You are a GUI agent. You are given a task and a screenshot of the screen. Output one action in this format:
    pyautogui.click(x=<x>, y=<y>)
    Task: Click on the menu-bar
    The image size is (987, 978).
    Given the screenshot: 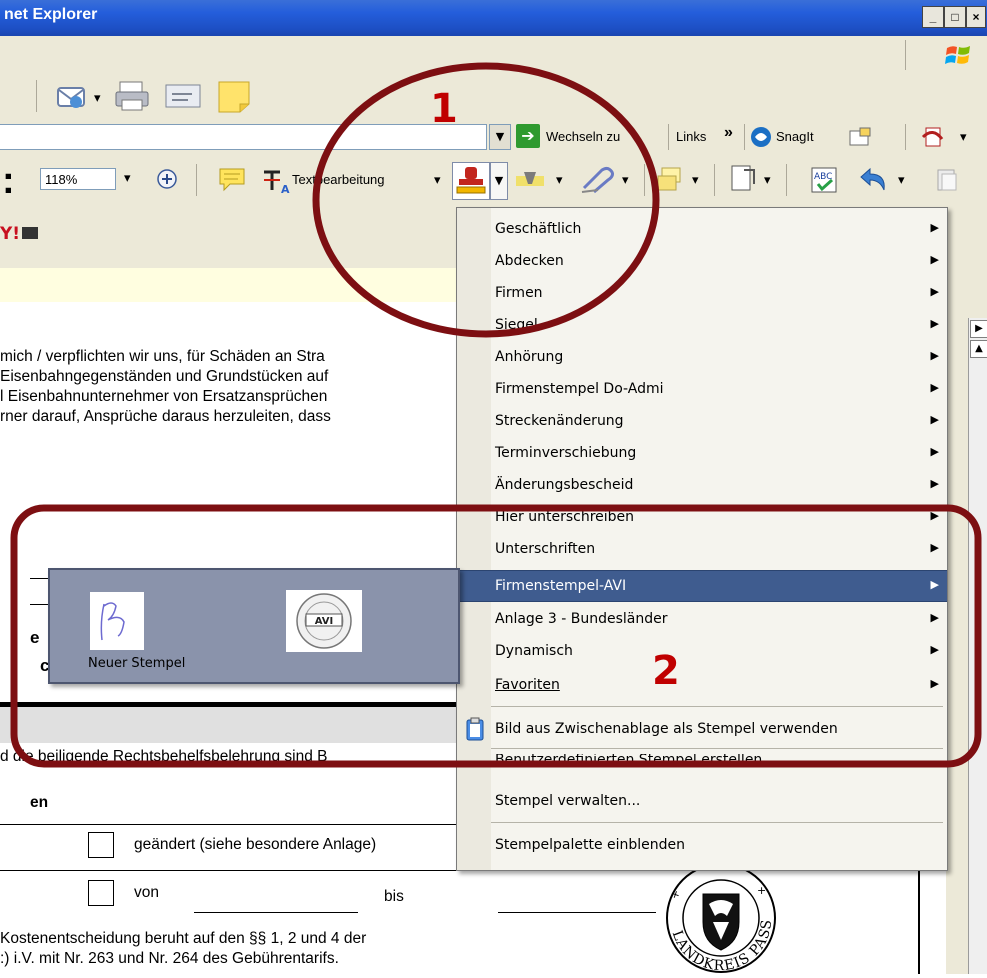 What is the action you would take?
    pyautogui.click(x=493, y=55)
    